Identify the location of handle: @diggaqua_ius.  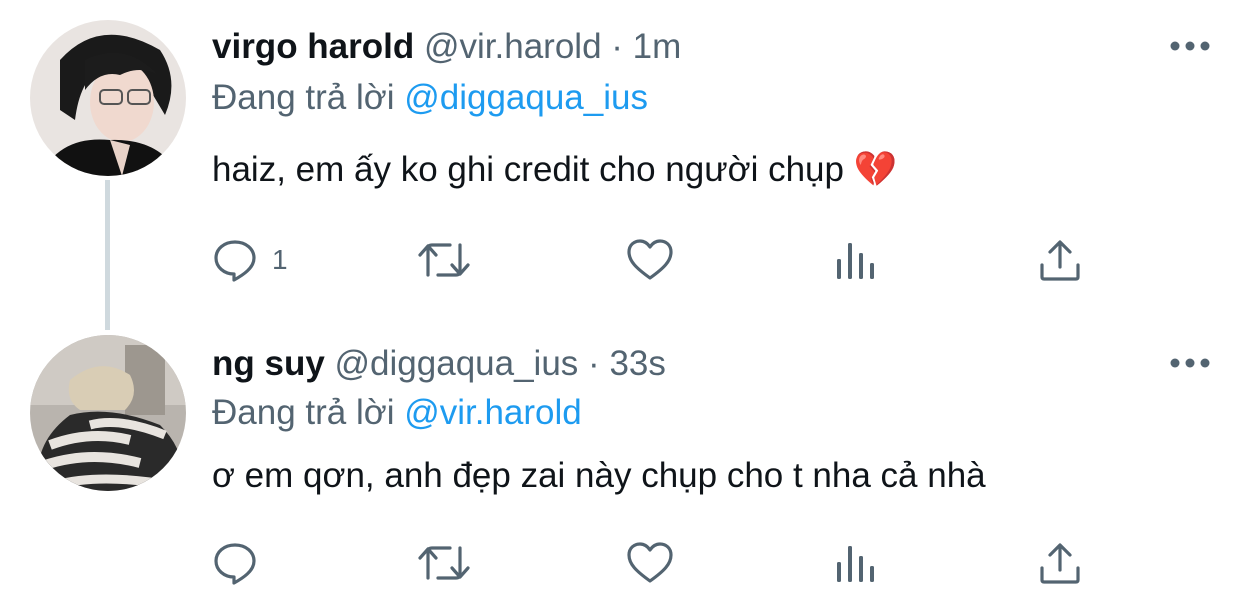
(457, 363).